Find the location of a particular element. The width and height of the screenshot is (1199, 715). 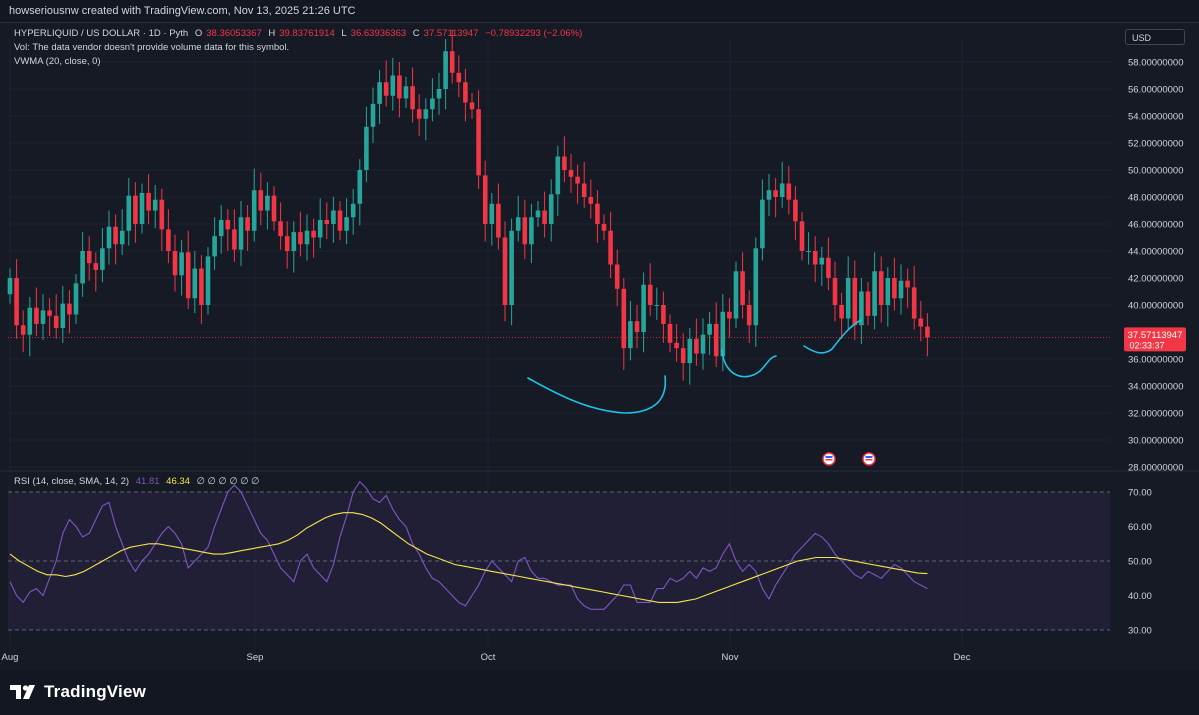

rsi-axis-label: 50.00 is located at coordinates (1140, 562).